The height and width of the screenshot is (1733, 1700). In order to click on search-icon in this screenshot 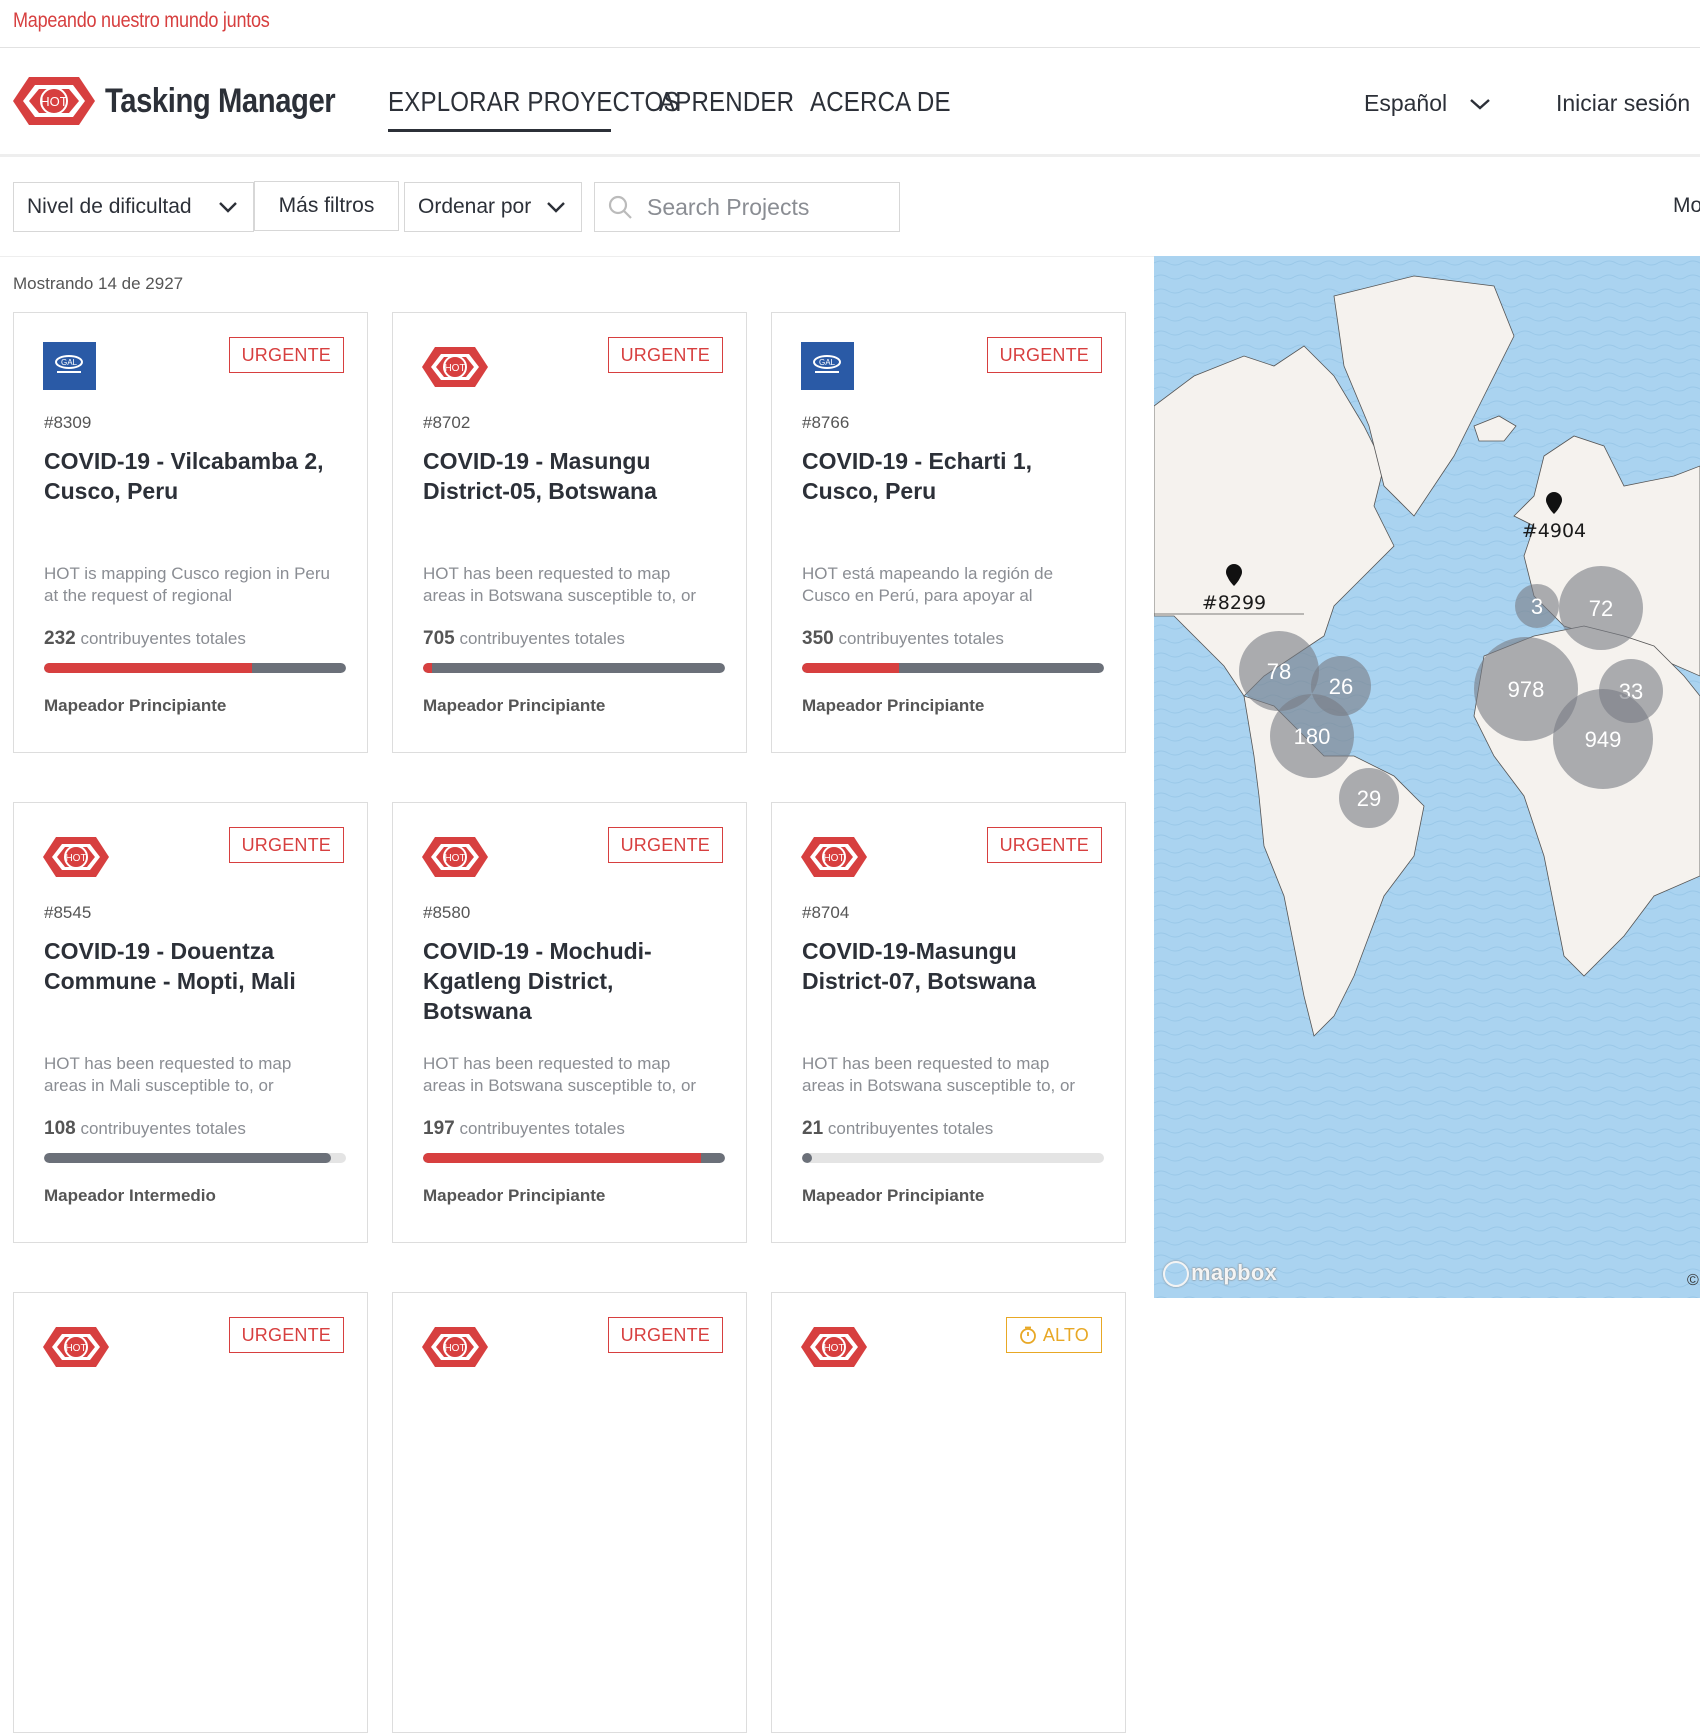, I will do `click(620, 207)`.